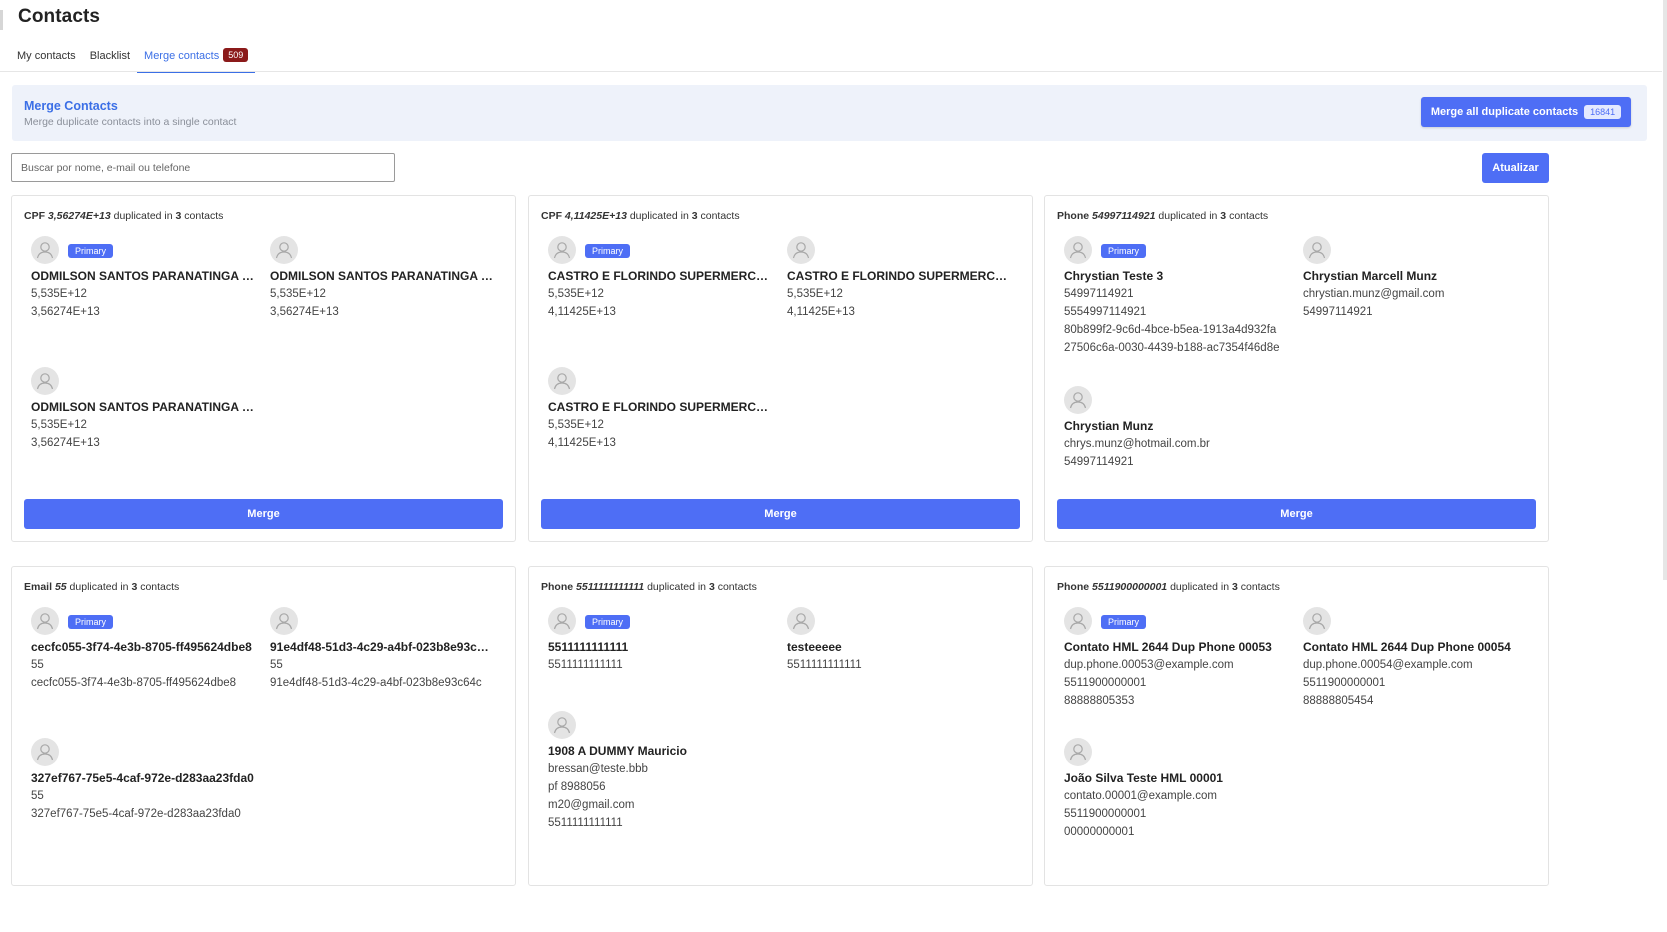  I want to click on contact-detail: 88888805454, so click(1338, 701).